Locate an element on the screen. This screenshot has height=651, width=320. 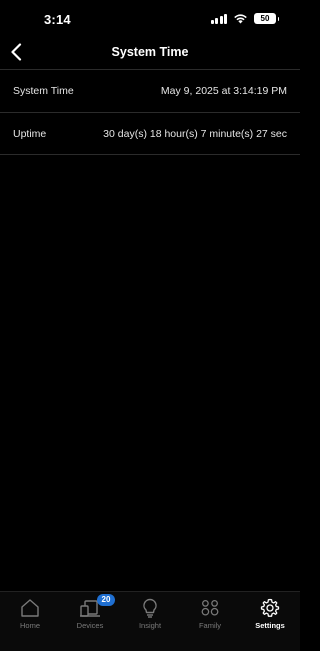
gear-icon is located at coordinates (270, 608).